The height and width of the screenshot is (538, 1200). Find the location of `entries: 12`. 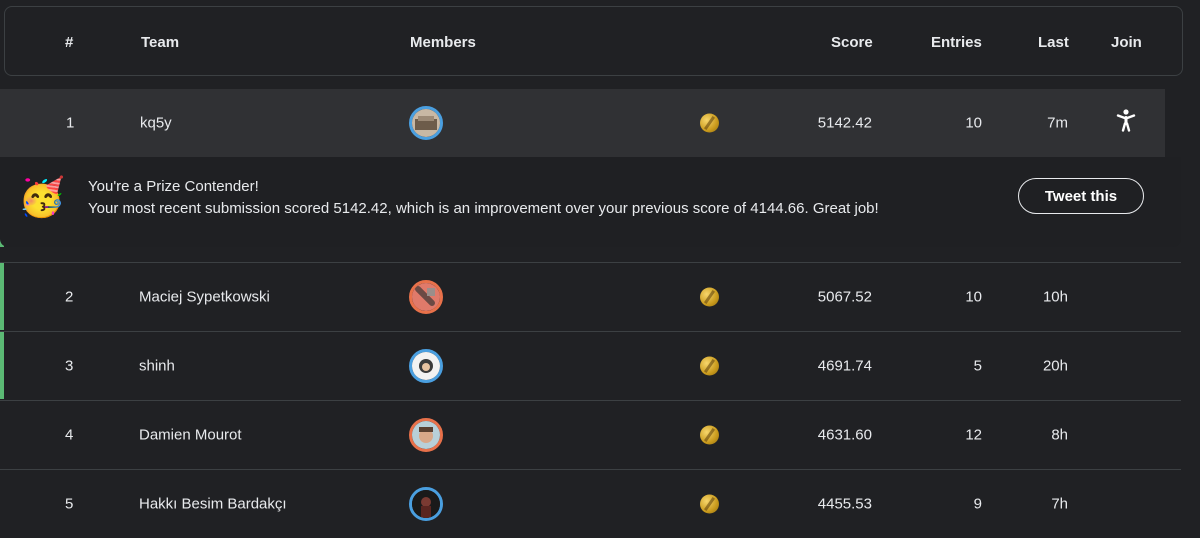

entries: 12 is located at coordinates (973, 435).